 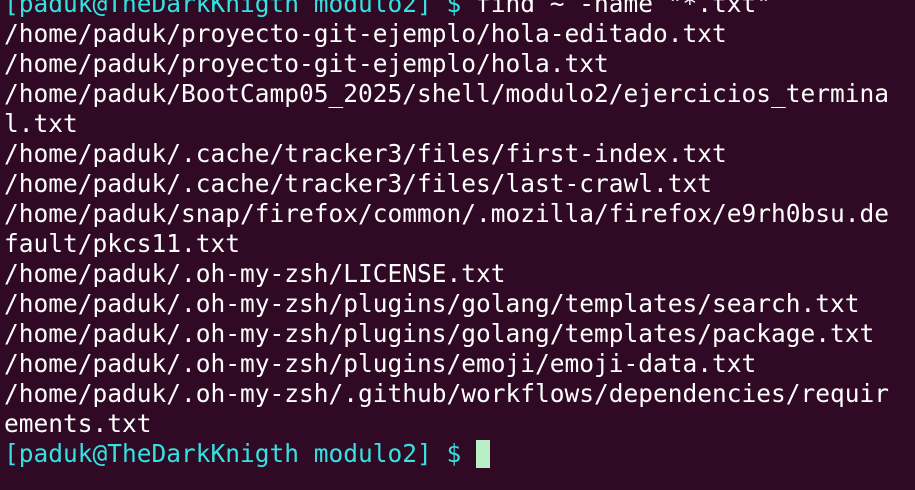 What do you see at coordinates (41, 123) in the screenshot?
I see `output-line-4: l.txt` at bounding box center [41, 123].